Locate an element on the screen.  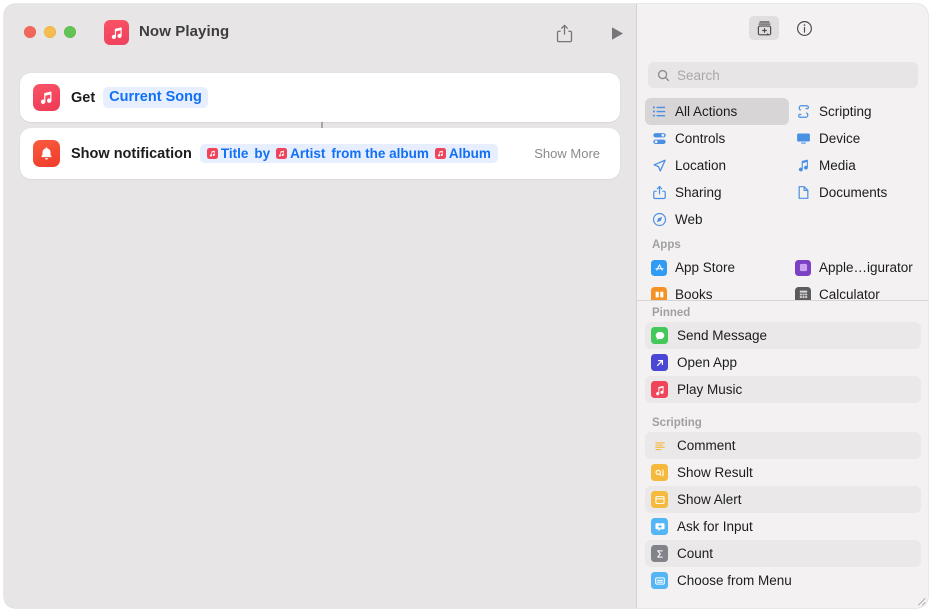
sidebar-item-scripting: Scripting is located at coordinates (858, 111).